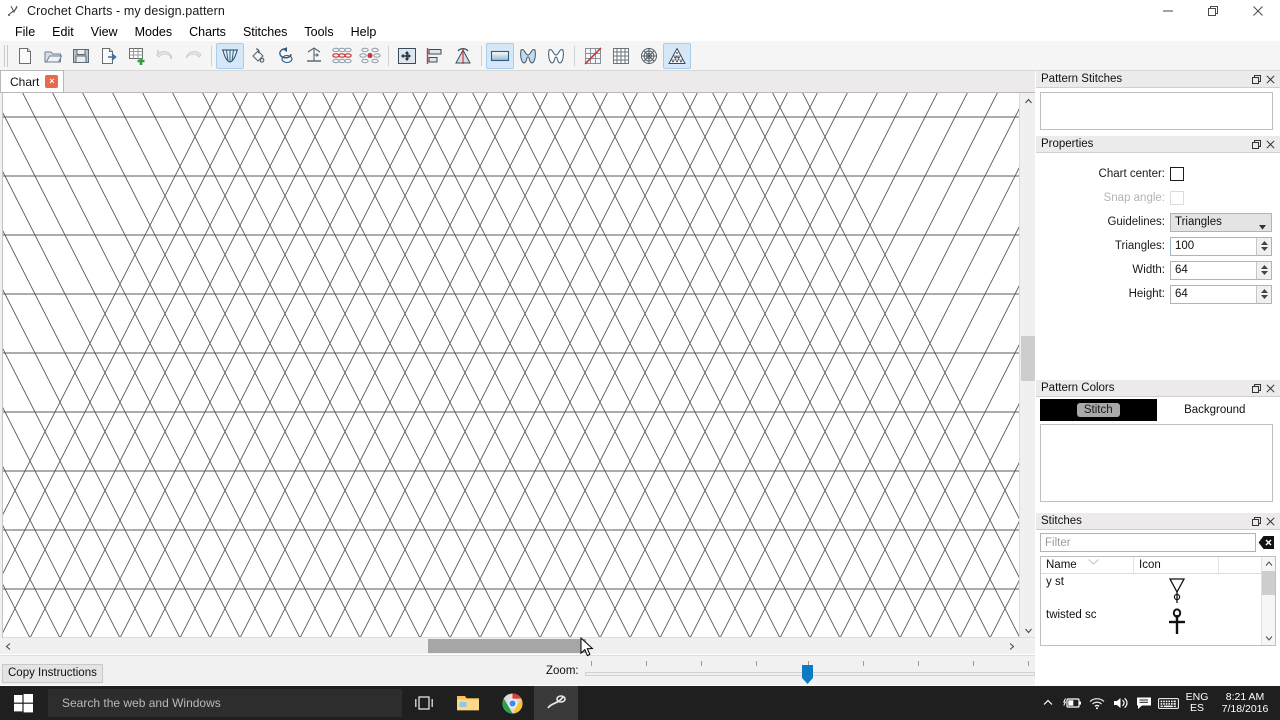  Describe the element at coordinates (1270, 79) in the screenshot. I see `pattern-stitches-close-icon` at that location.